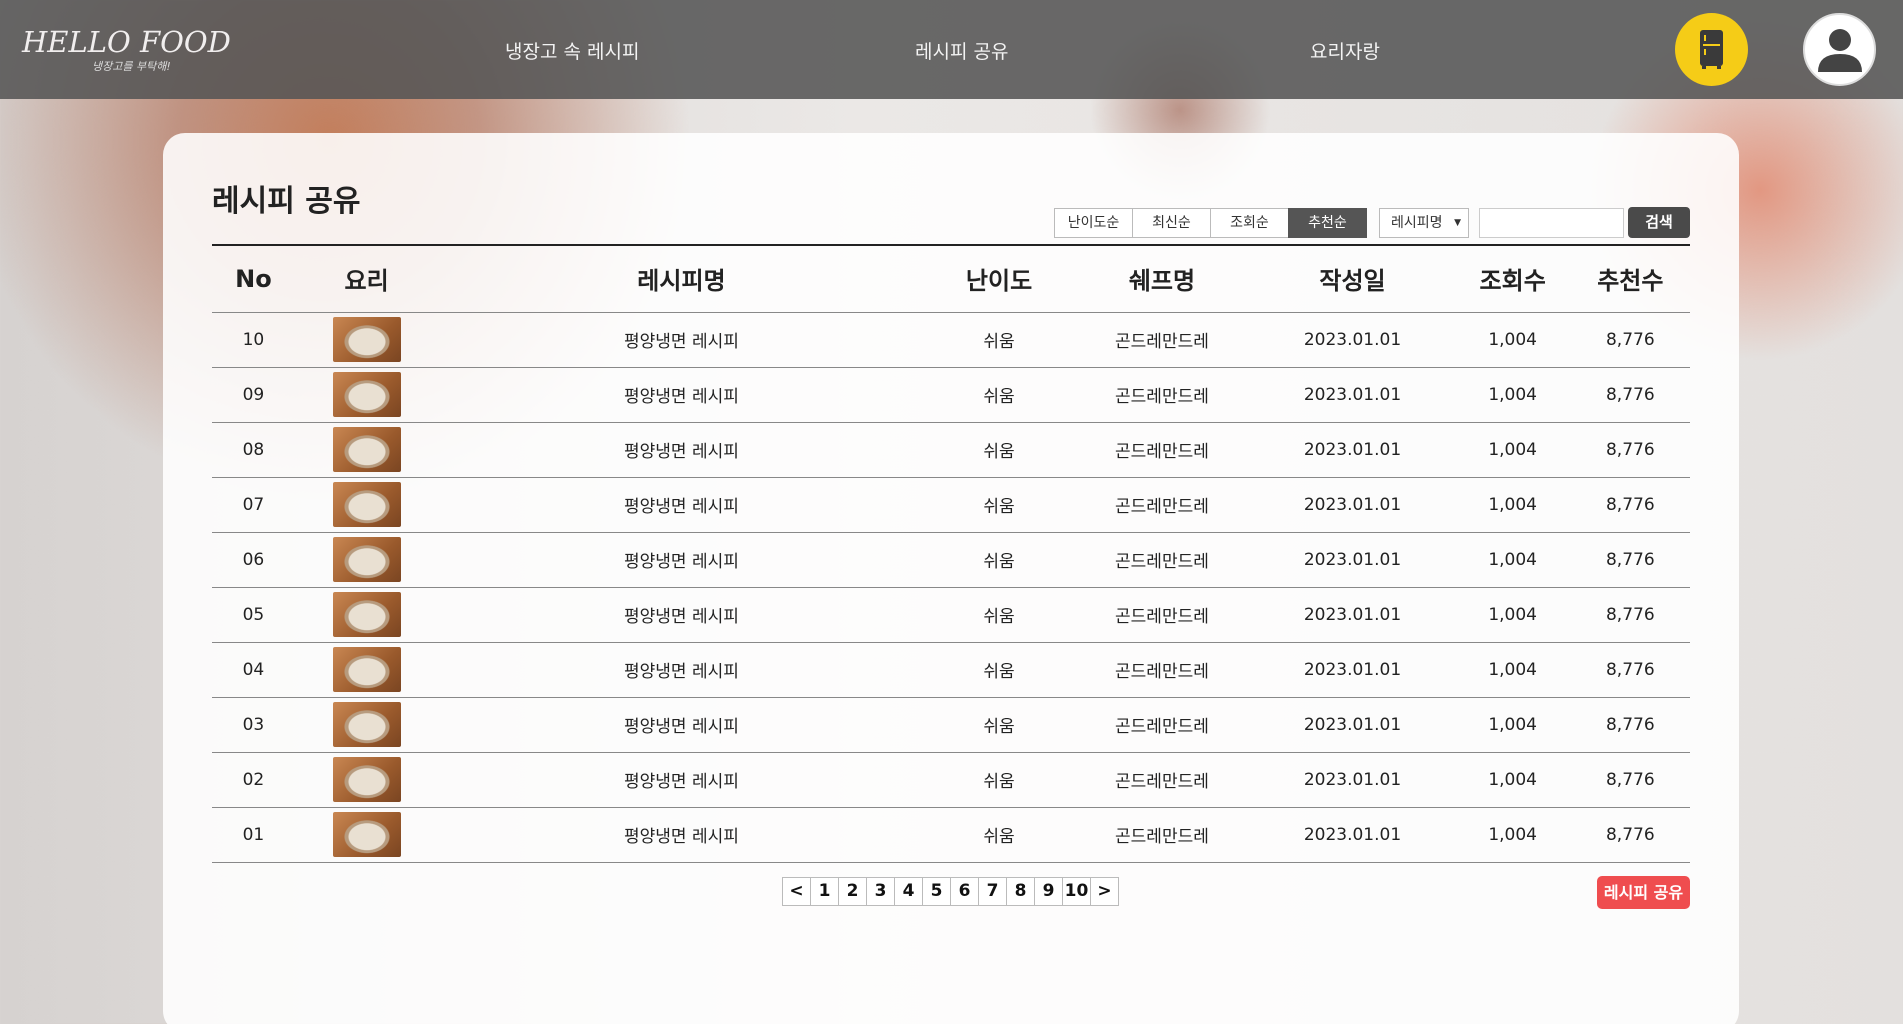 Image resolution: width=1903 pixels, height=1024 pixels. Describe the element at coordinates (908, 891) in the screenshot. I see `page-4-button: 4` at that location.